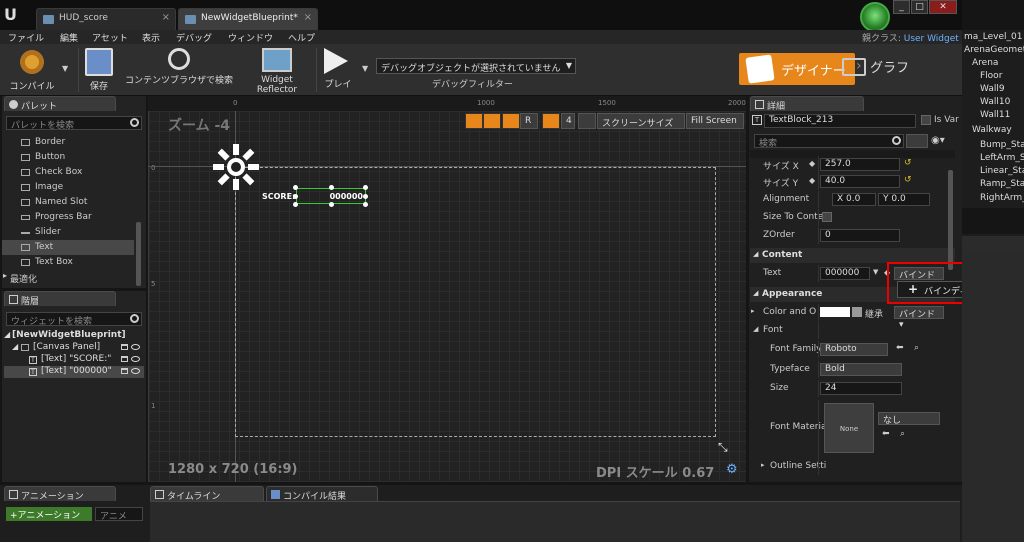 This screenshot has height=542, width=1024. I want to click on fill-screen-select: Fill Screen, so click(715, 121).